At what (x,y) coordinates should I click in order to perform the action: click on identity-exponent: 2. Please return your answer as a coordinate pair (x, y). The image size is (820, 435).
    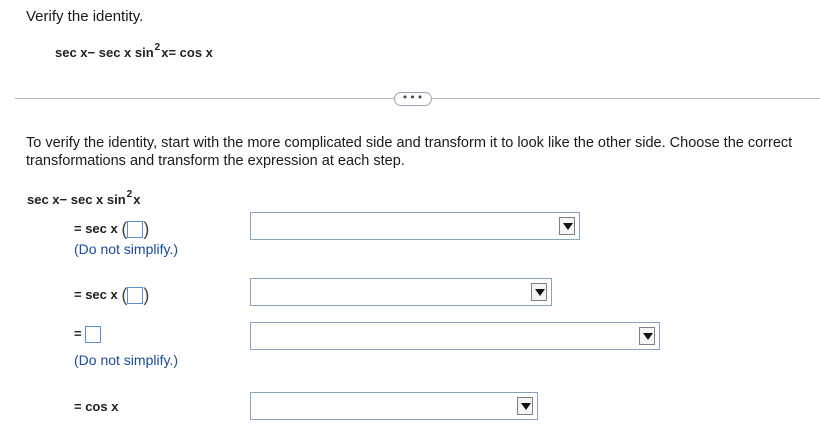
    Looking at the image, I should click on (157, 47).